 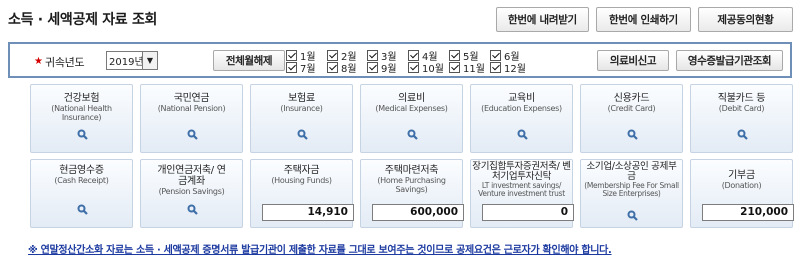 What do you see at coordinates (38, 61) in the screenshot?
I see `required-mark: ★` at bounding box center [38, 61].